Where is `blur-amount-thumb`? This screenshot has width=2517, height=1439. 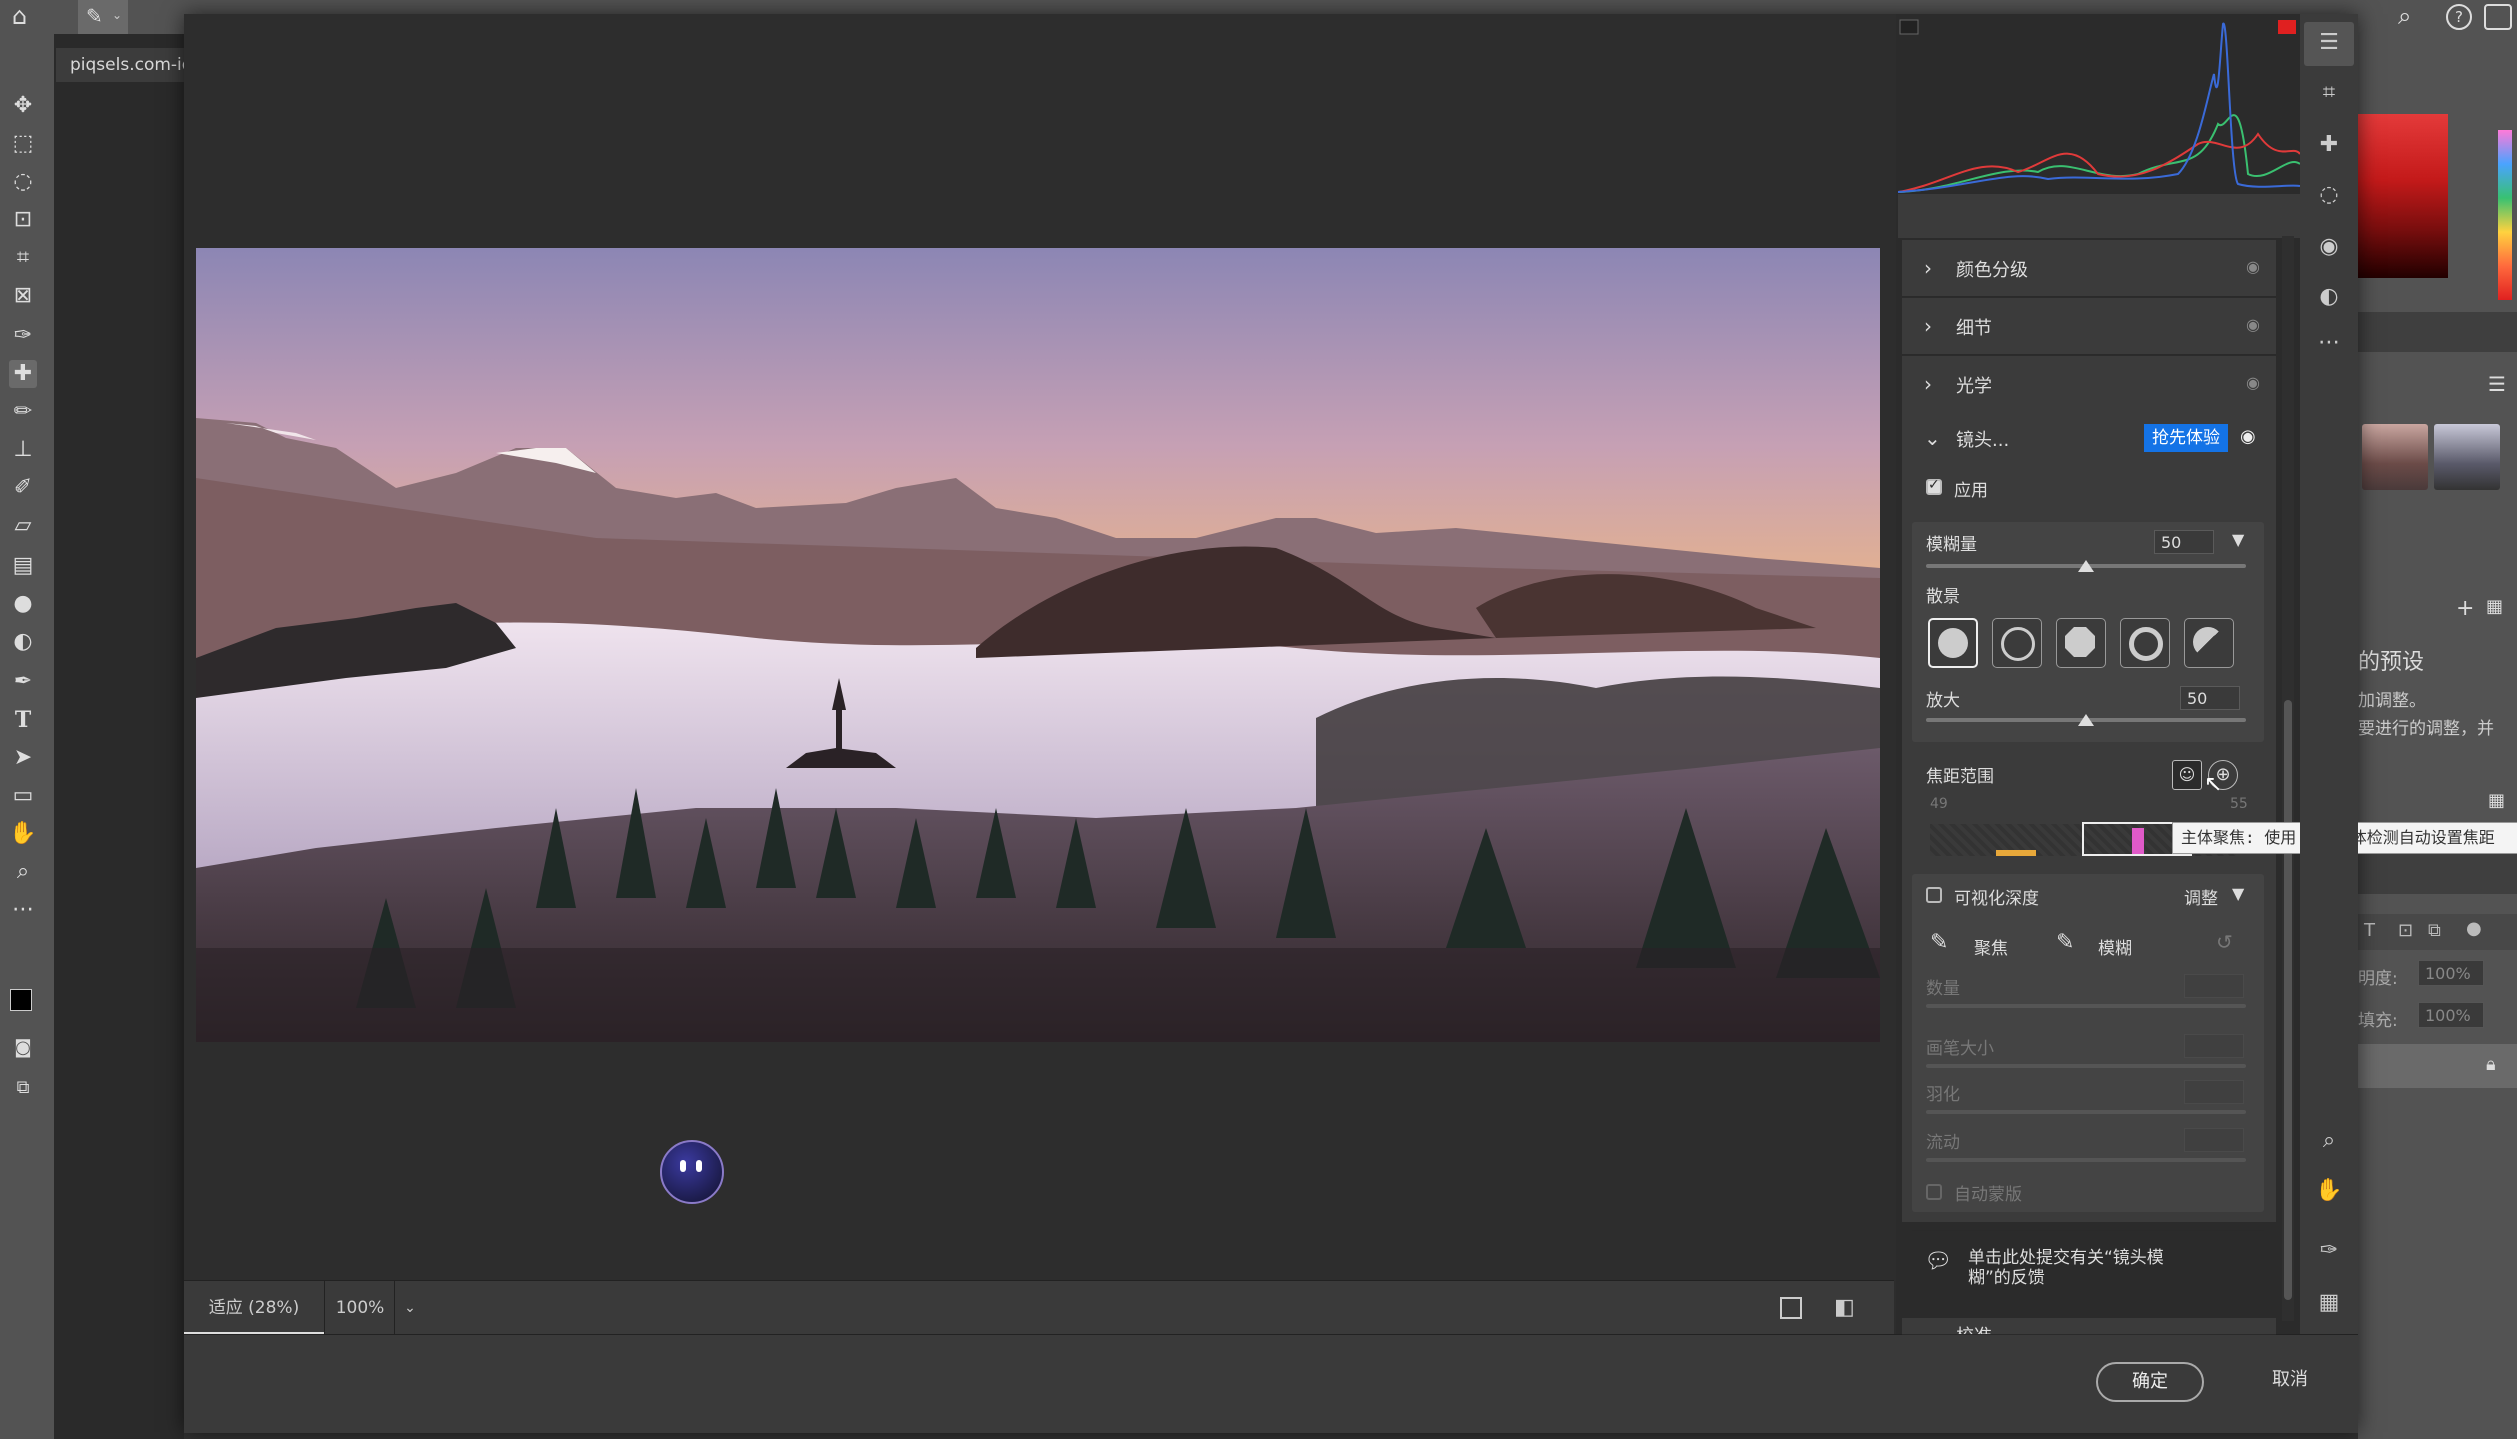 blur-amount-thumb is located at coordinates (2086, 566).